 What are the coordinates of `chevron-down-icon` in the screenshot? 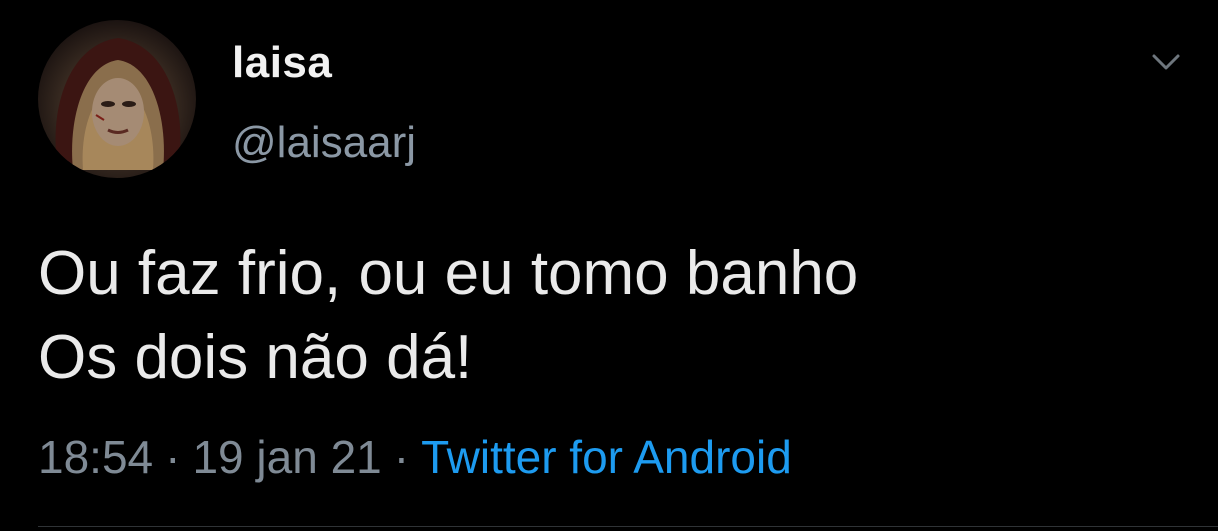 It's located at (1166, 62).